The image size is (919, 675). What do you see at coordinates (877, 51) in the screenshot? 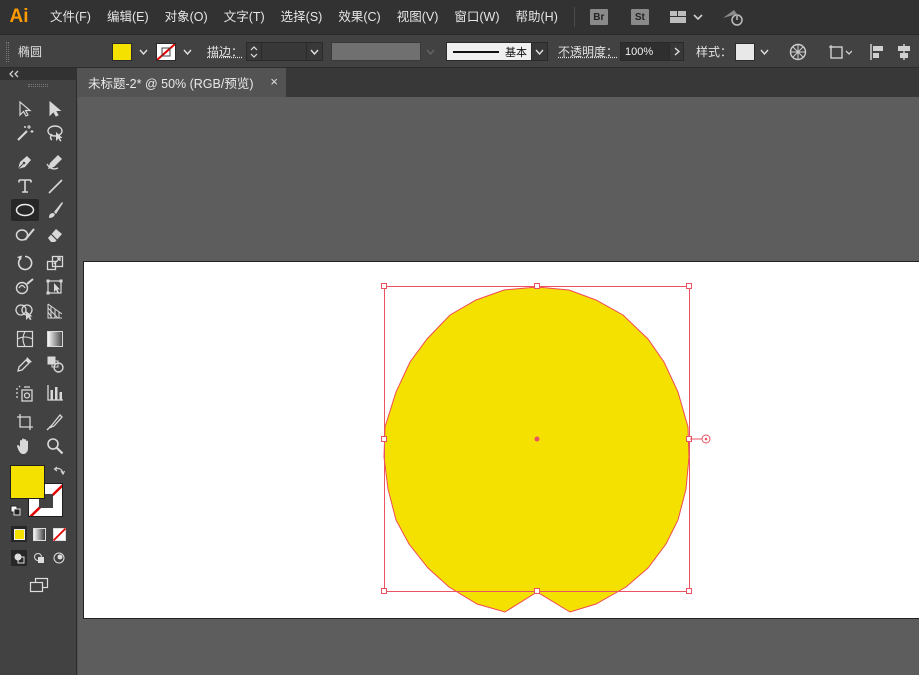
I see `align-left-icon` at bounding box center [877, 51].